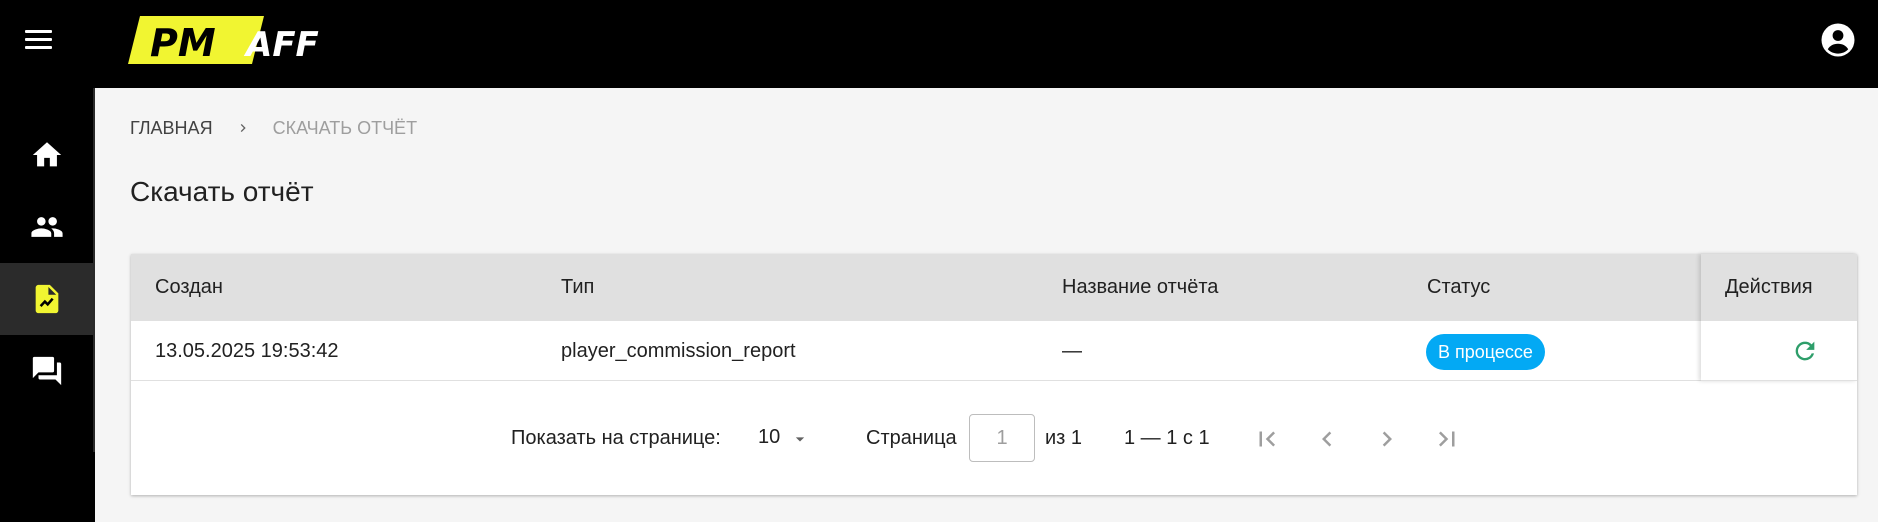 This screenshot has height=522, width=1878. Describe the element at coordinates (222, 191) in the screenshot. I see `page-title: Скачать отчёт` at that location.